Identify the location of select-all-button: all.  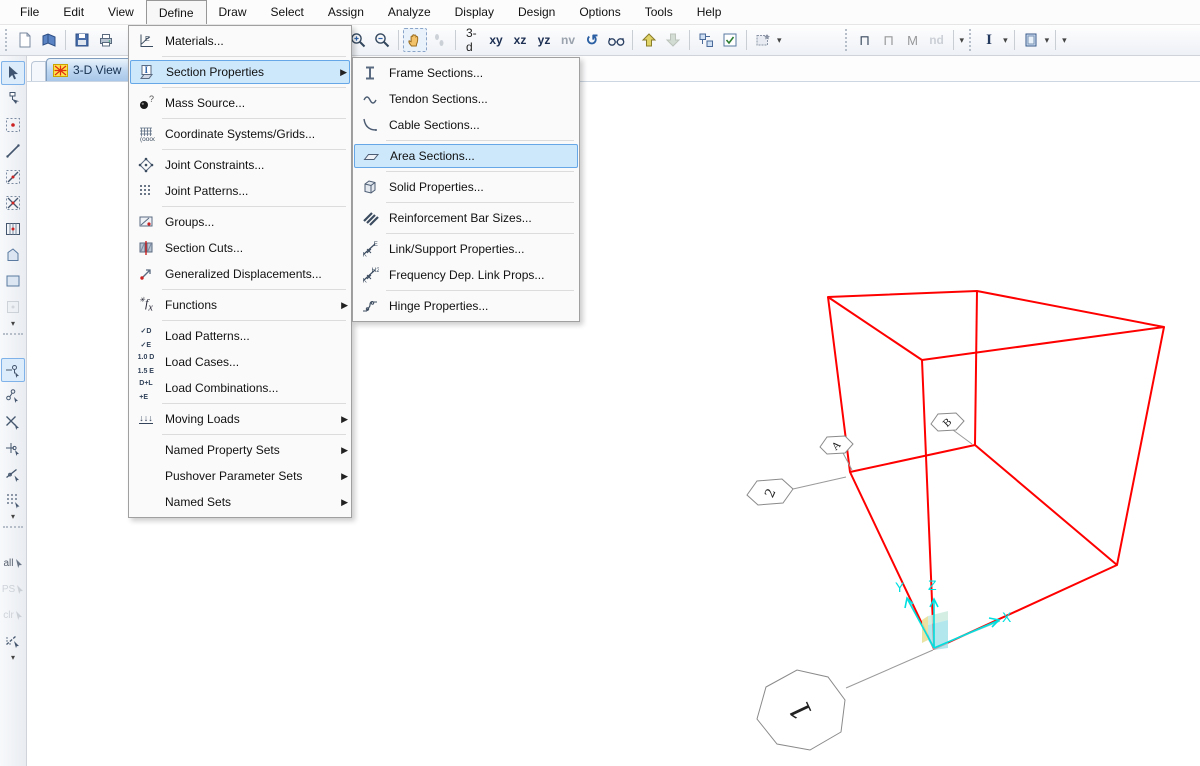
(13, 563).